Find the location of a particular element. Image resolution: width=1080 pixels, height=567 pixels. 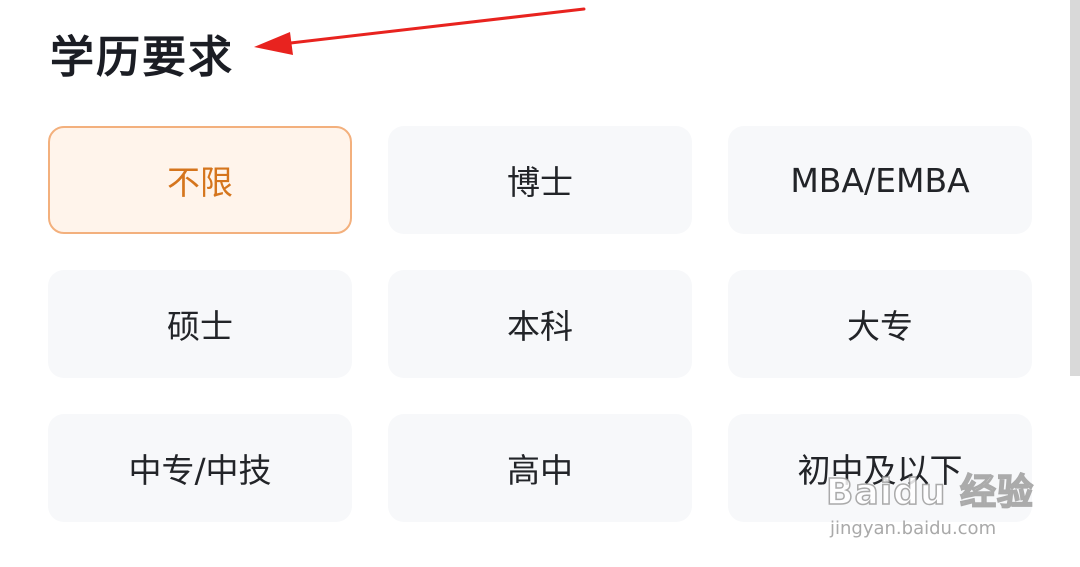

option-master: 硕士 is located at coordinates (200, 324).